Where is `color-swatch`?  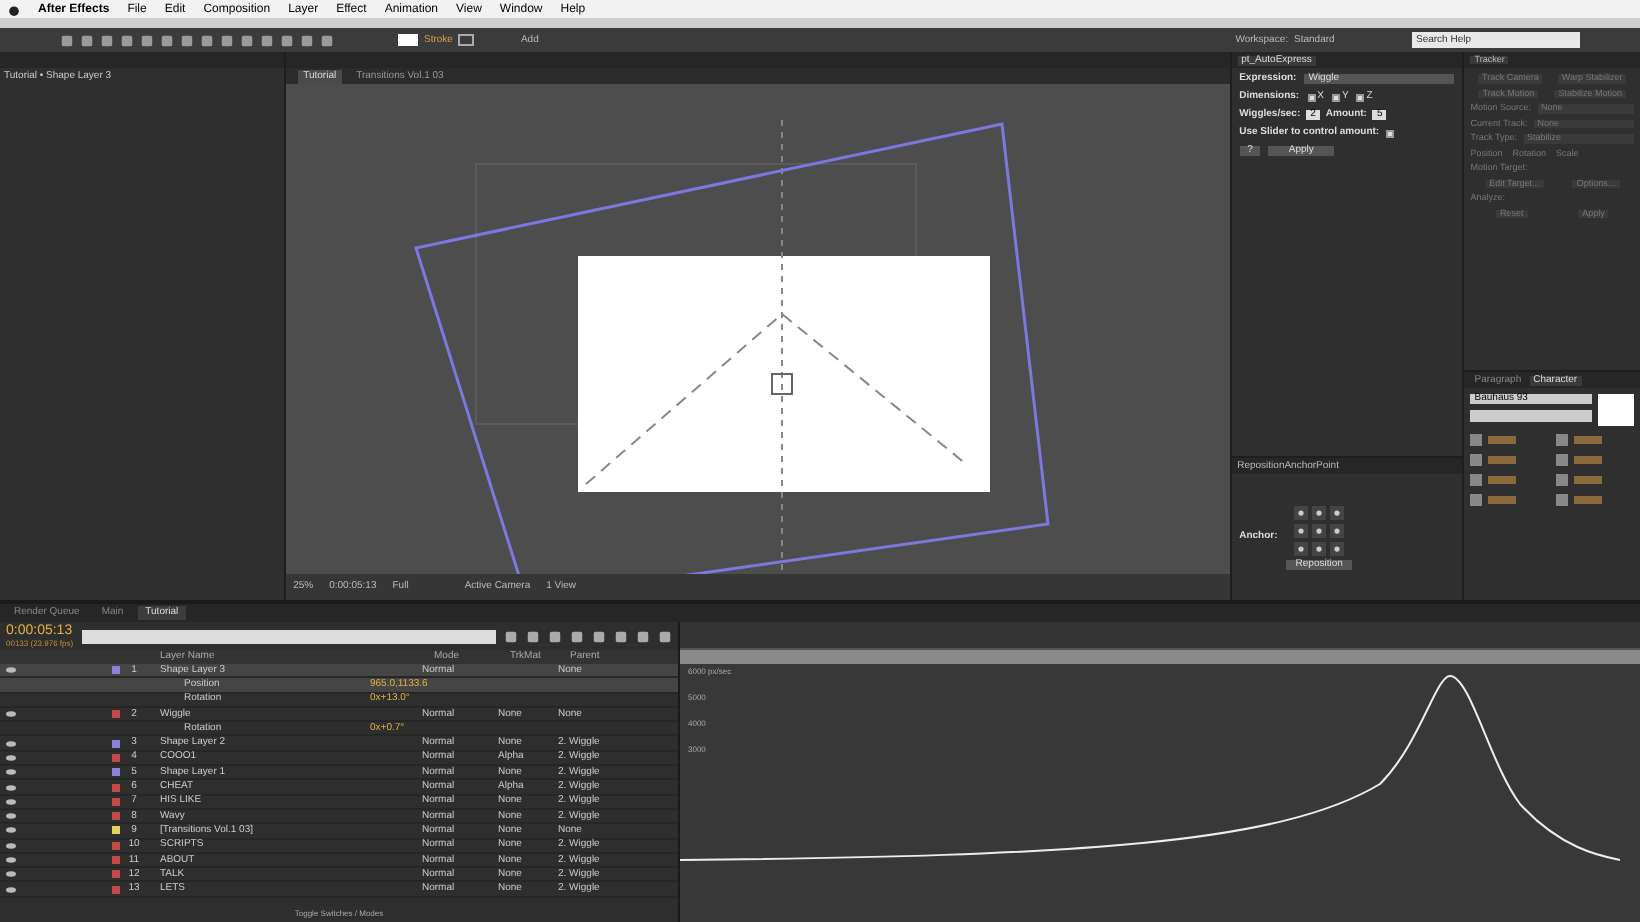
color-swatch is located at coordinates (1616, 410).